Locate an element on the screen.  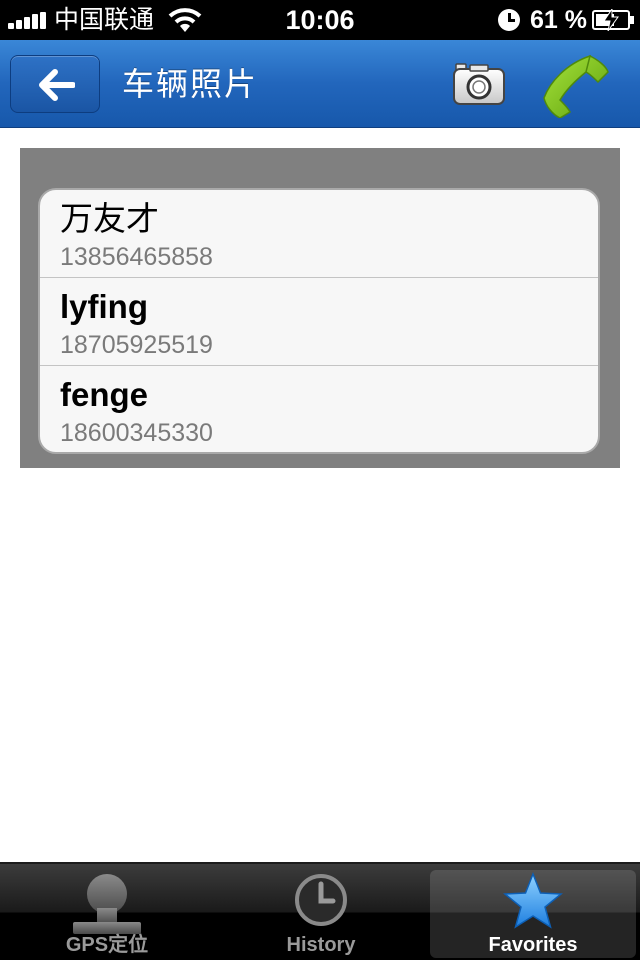
contact-row: lyfing 18705925519 is located at coordinates (319, 322).